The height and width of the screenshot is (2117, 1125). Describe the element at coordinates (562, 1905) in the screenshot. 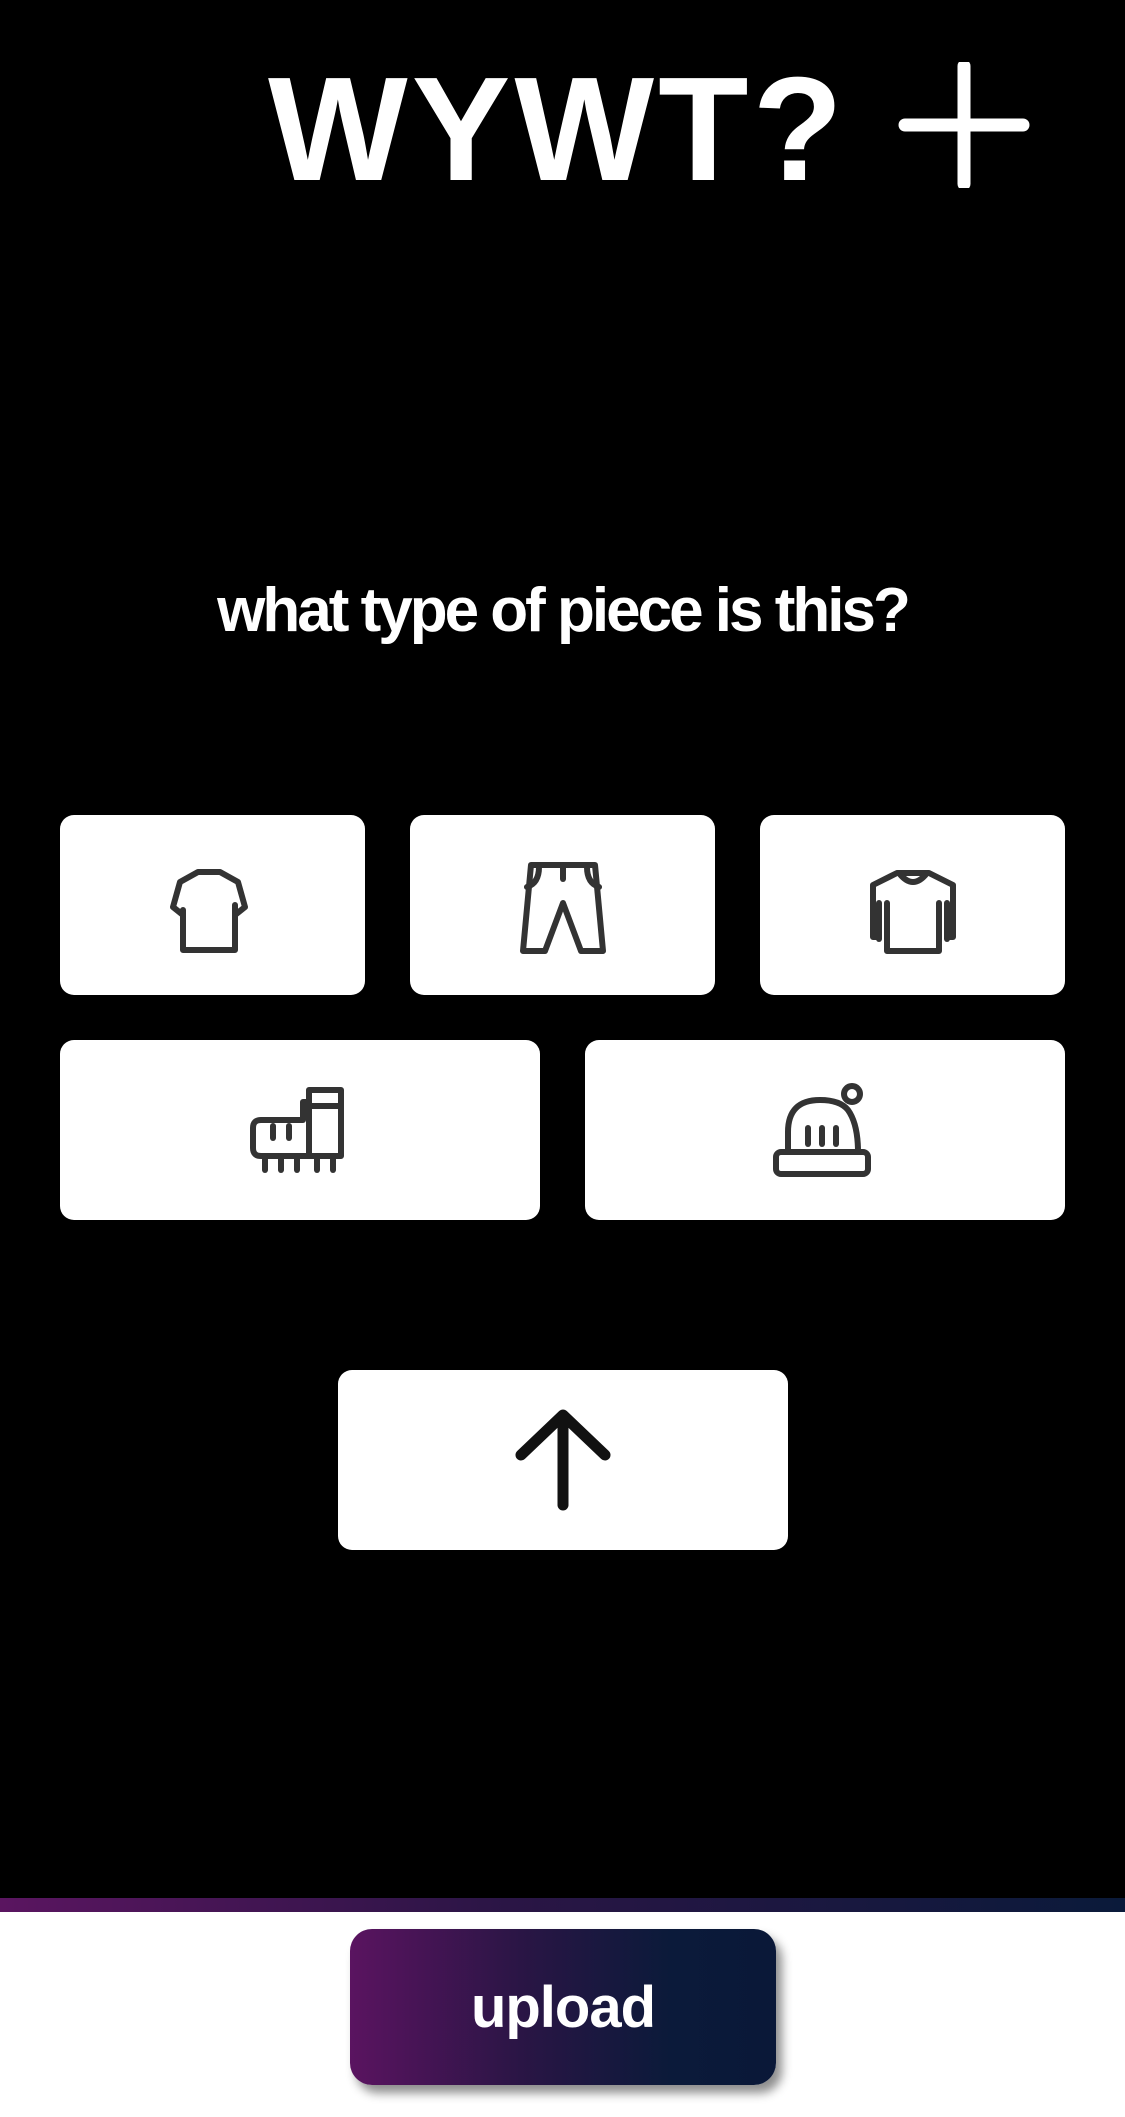

I see `gradient-divider` at that location.